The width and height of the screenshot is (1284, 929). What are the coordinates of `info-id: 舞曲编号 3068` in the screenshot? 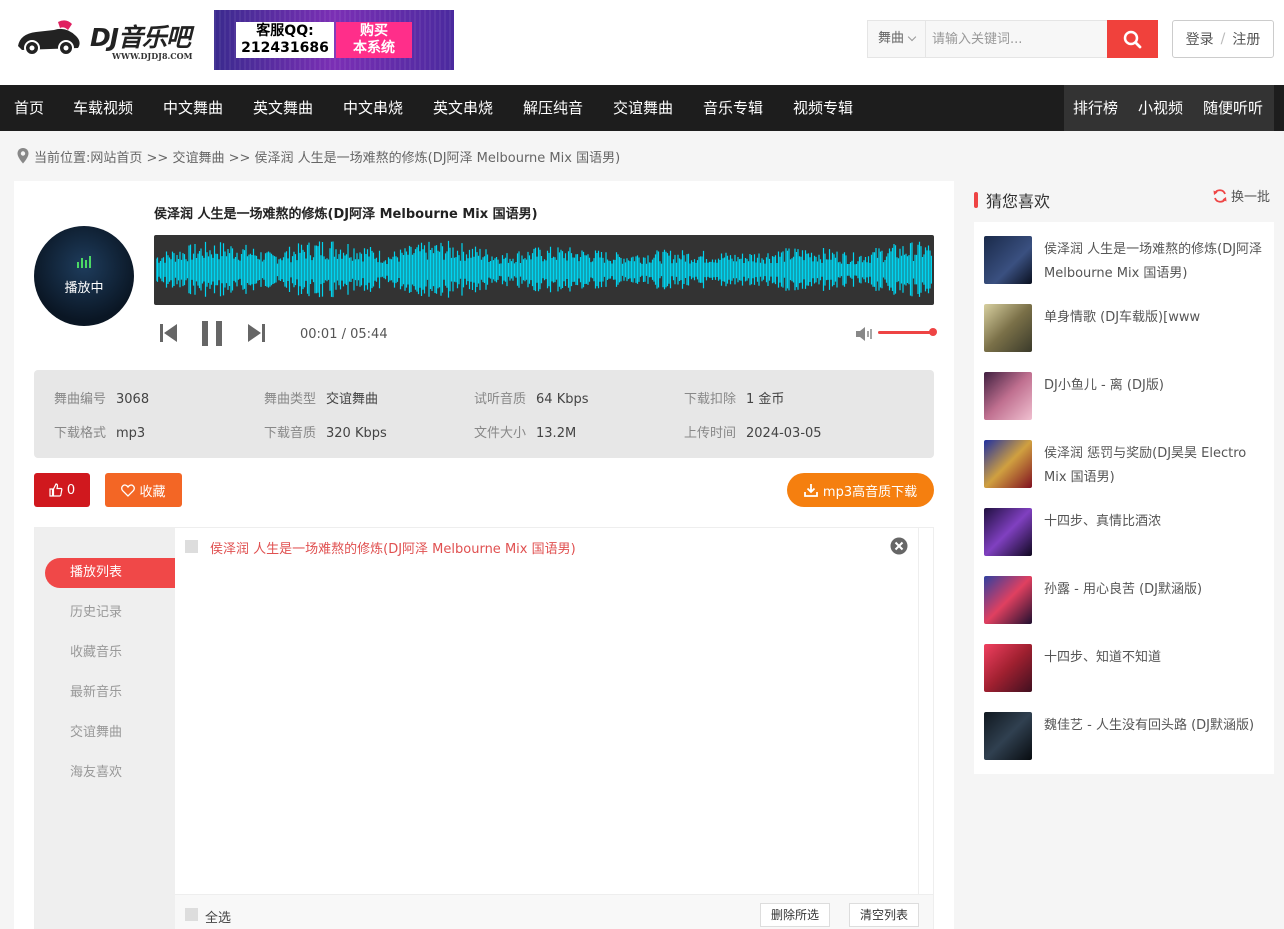 It's located at (102, 399).